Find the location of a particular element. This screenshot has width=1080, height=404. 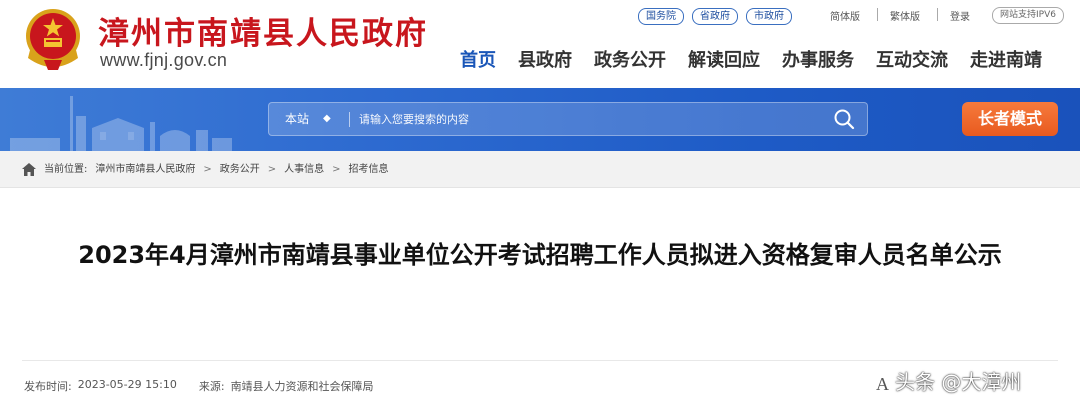

breadcrumb-item-county-gov: 漳州市南靖县人民政府 is located at coordinates (145, 169).